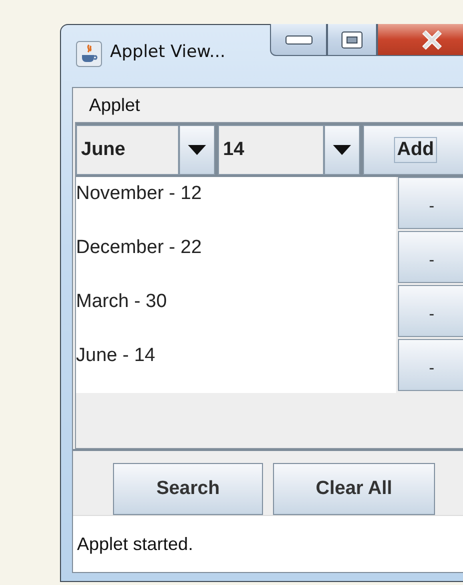 This screenshot has width=463, height=585. What do you see at coordinates (139, 248) in the screenshot?
I see `list-item: December - 22` at bounding box center [139, 248].